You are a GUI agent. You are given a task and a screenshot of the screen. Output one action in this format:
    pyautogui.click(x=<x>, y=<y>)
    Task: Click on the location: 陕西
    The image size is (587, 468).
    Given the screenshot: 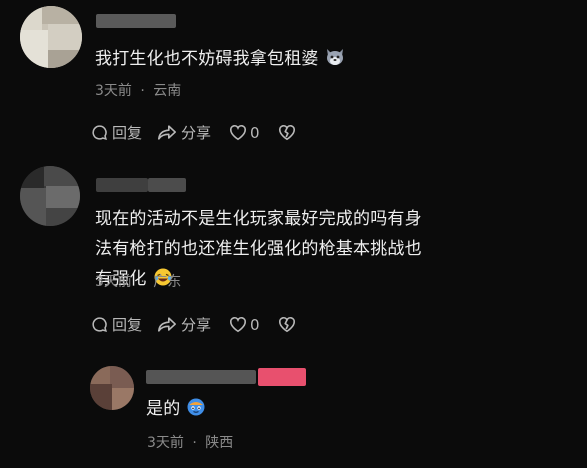 What is the action you would take?
    pyautogui.click(x=219, y=443)
    